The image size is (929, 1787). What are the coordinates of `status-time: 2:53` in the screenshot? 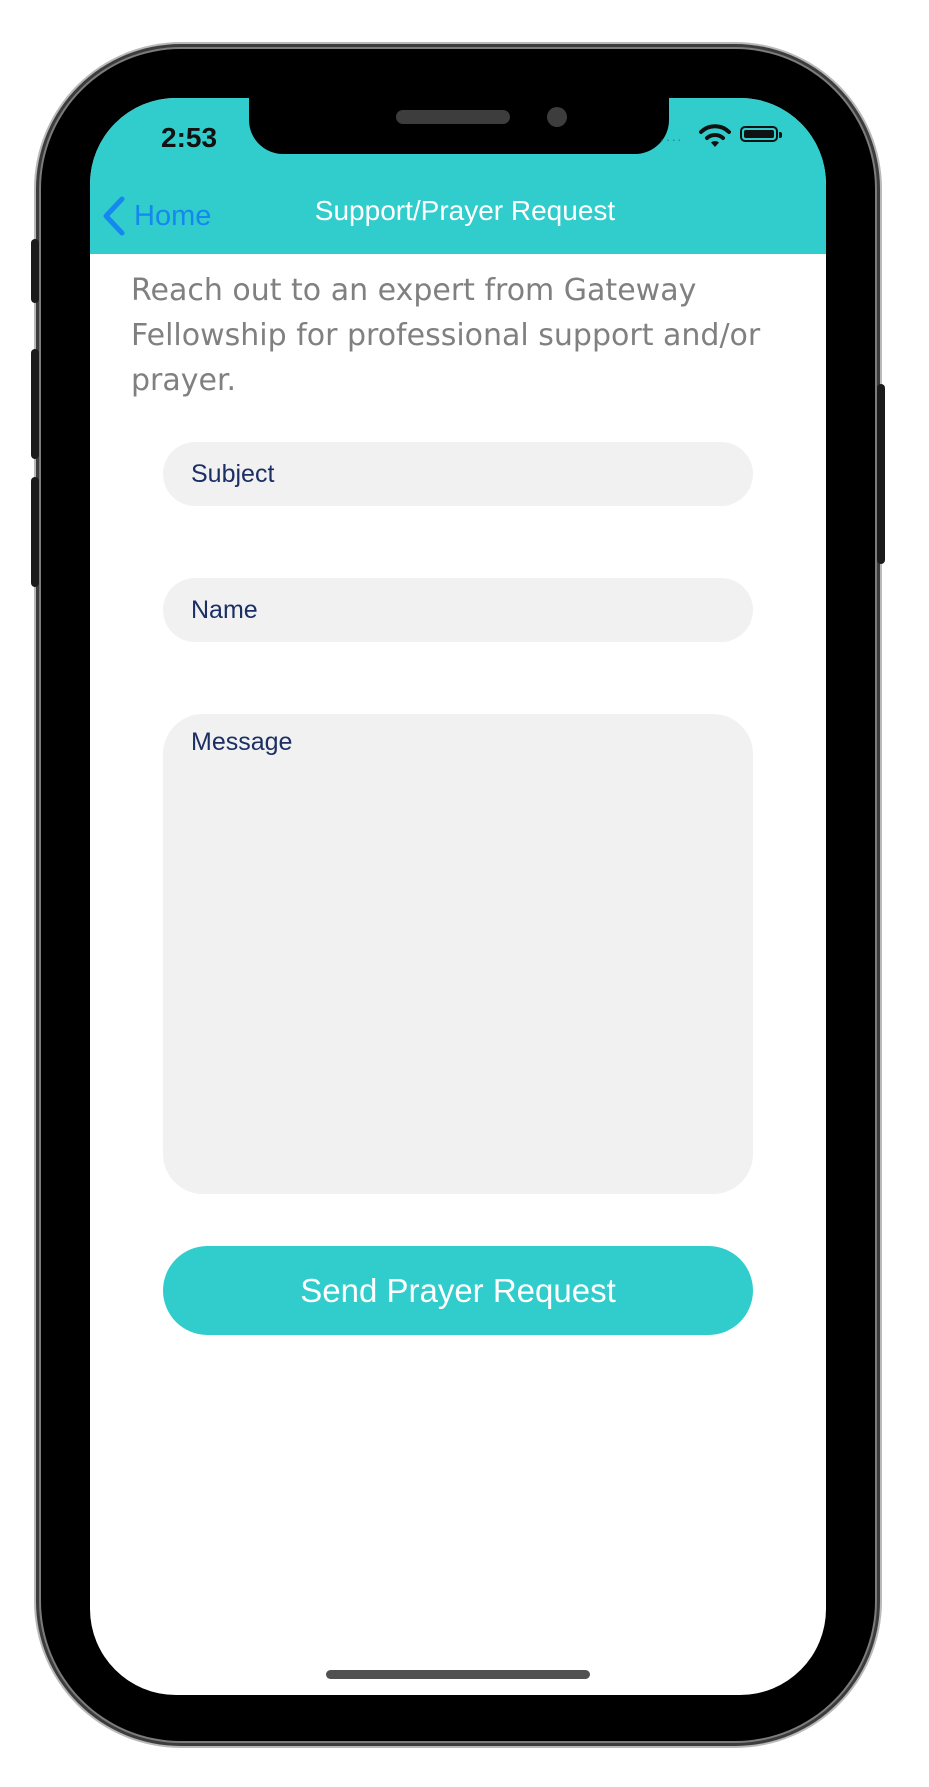 It's located at (189, 137).